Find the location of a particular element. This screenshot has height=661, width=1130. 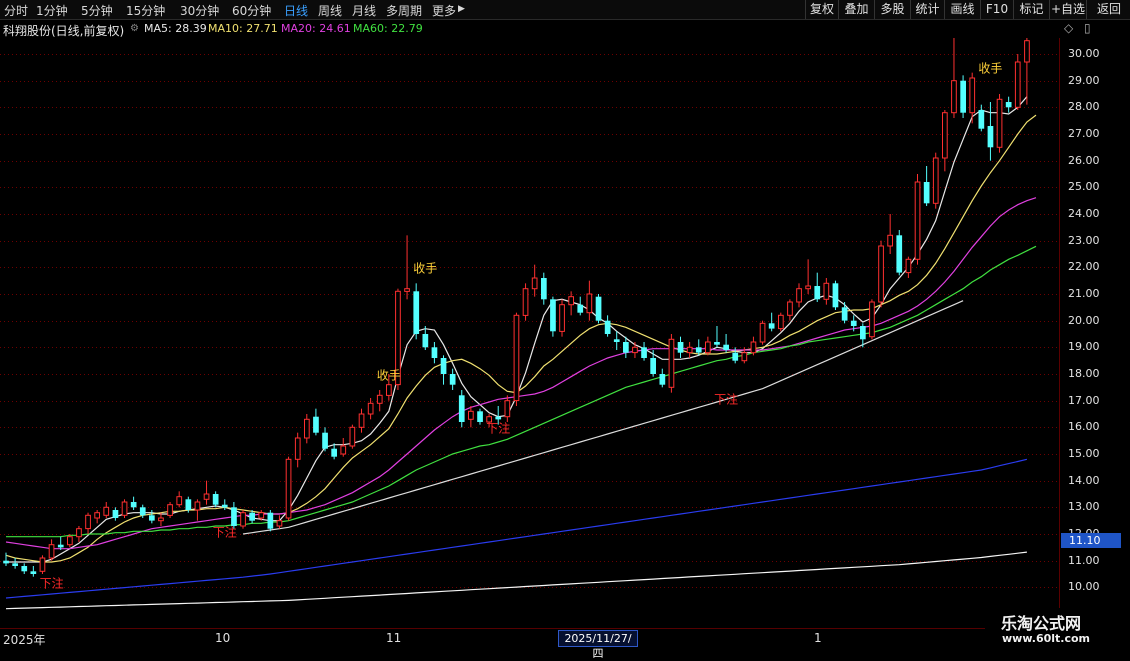

period-tab-30min: 30分钟 is located at coordinates (199, 10).